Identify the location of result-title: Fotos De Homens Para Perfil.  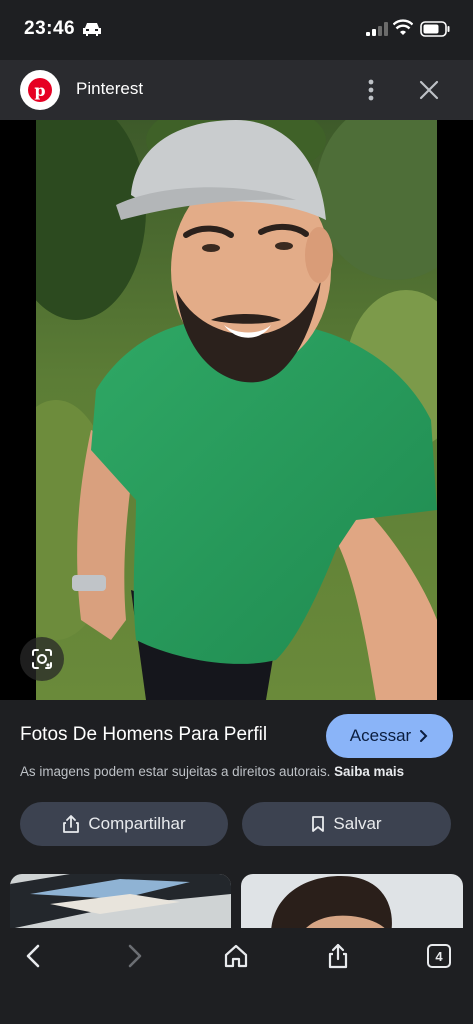
(143, 735).